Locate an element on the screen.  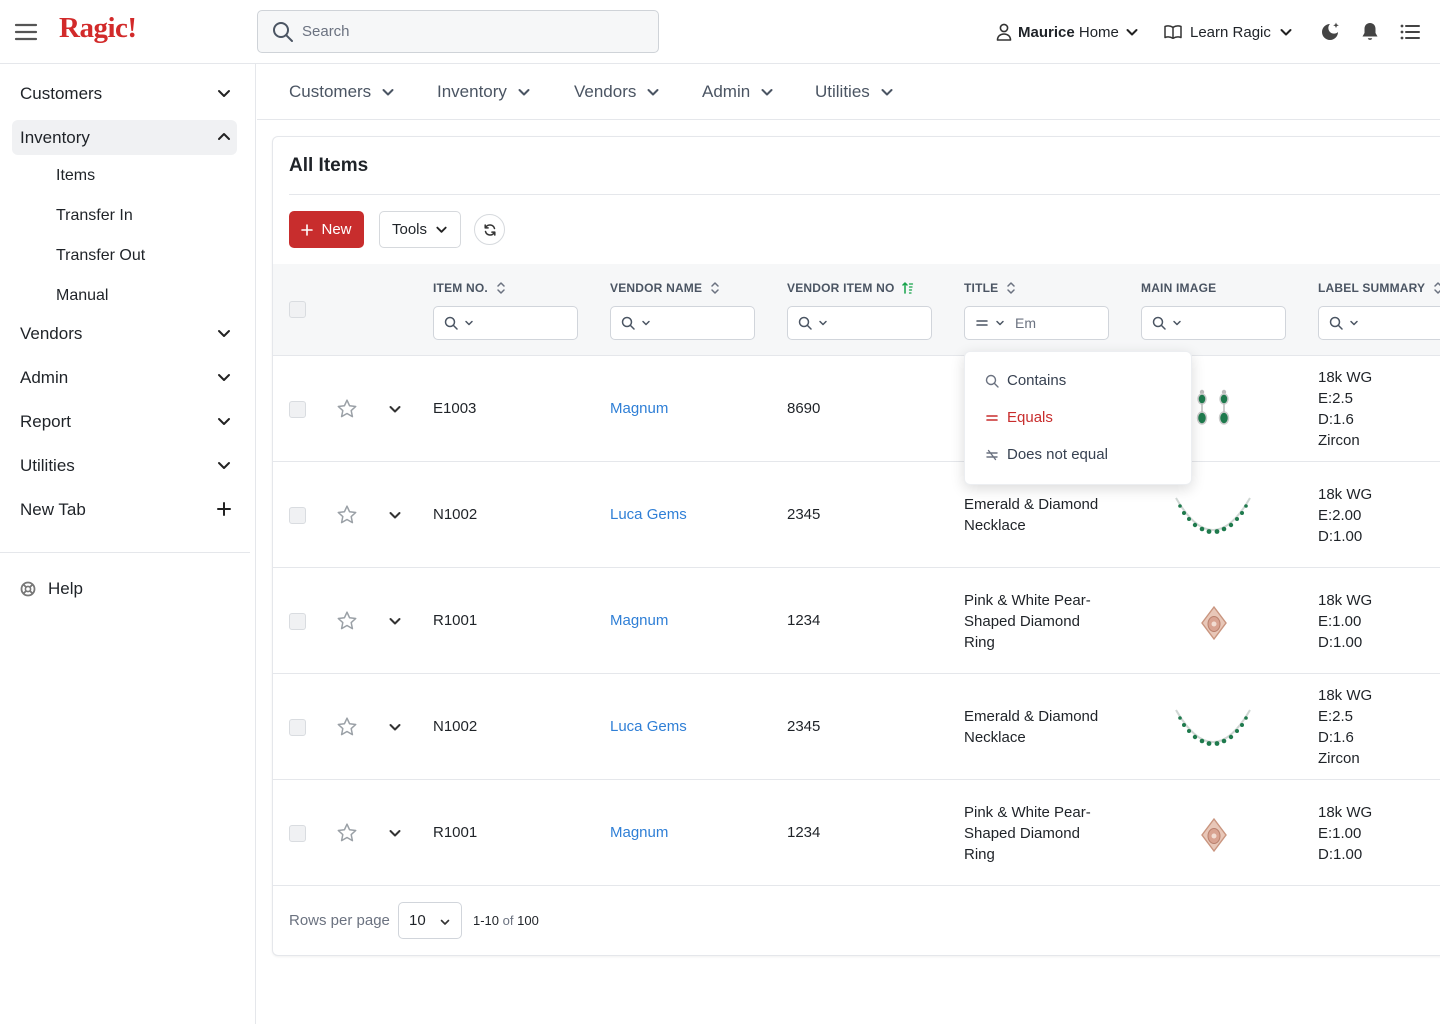
search-icon is located at coordinates (992, 381).